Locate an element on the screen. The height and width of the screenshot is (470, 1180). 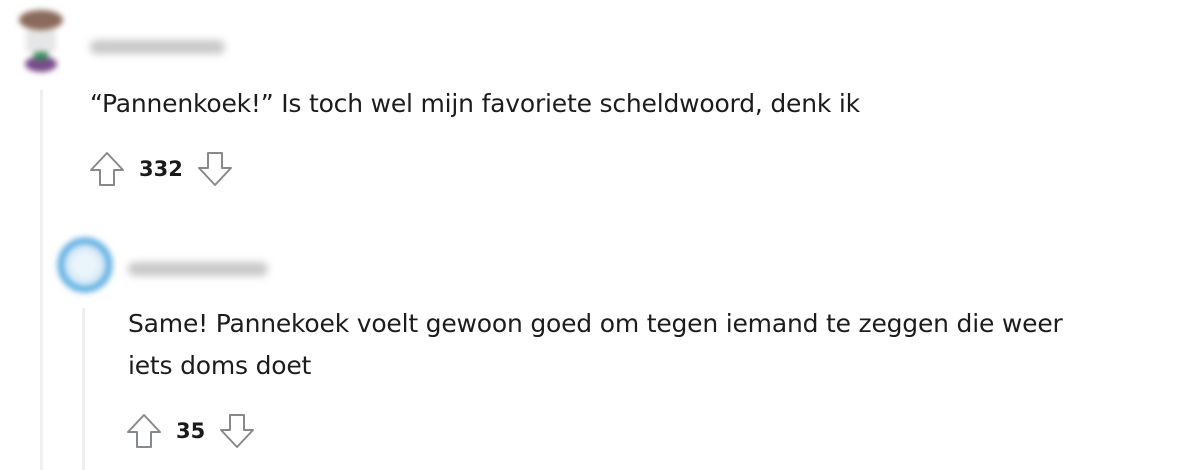
thread-line-root is located at coordinates (41, 280).